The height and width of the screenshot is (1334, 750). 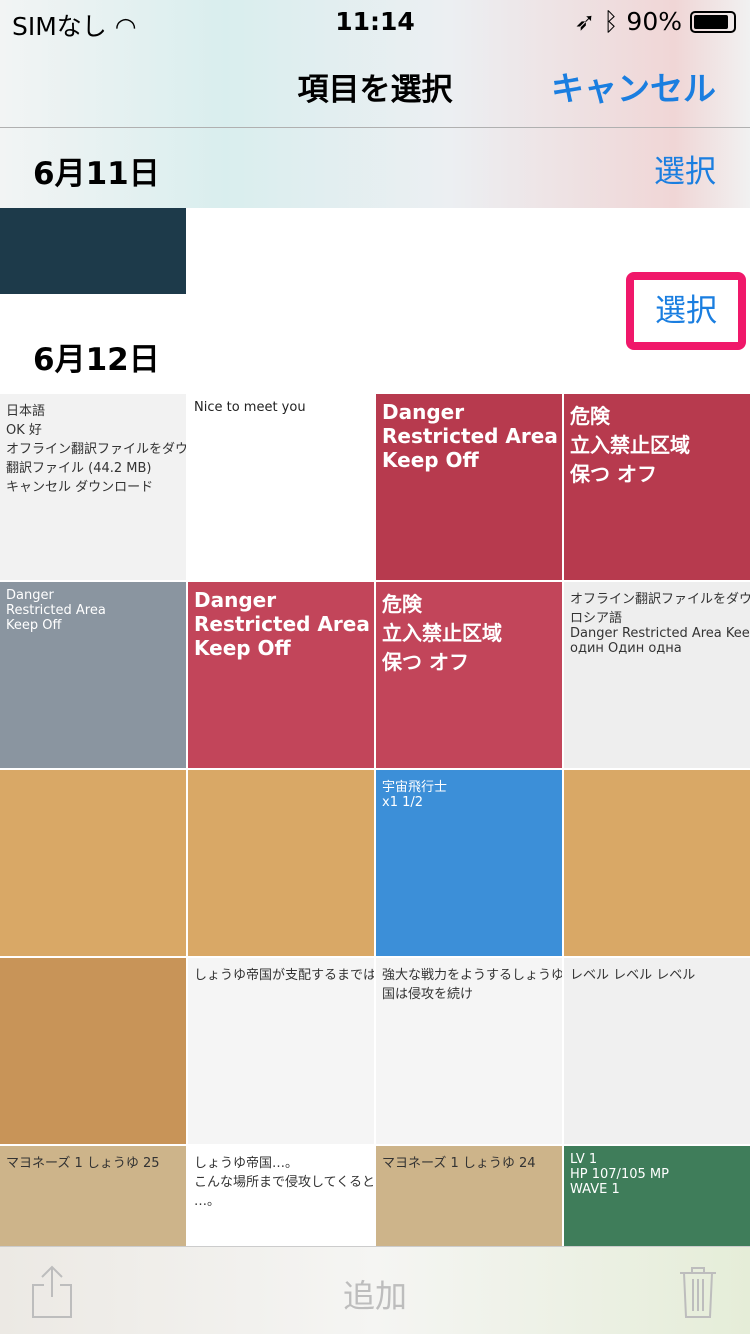 I want to click on thumbnail-text: WAVE 1, so click(x=595, y=1189).